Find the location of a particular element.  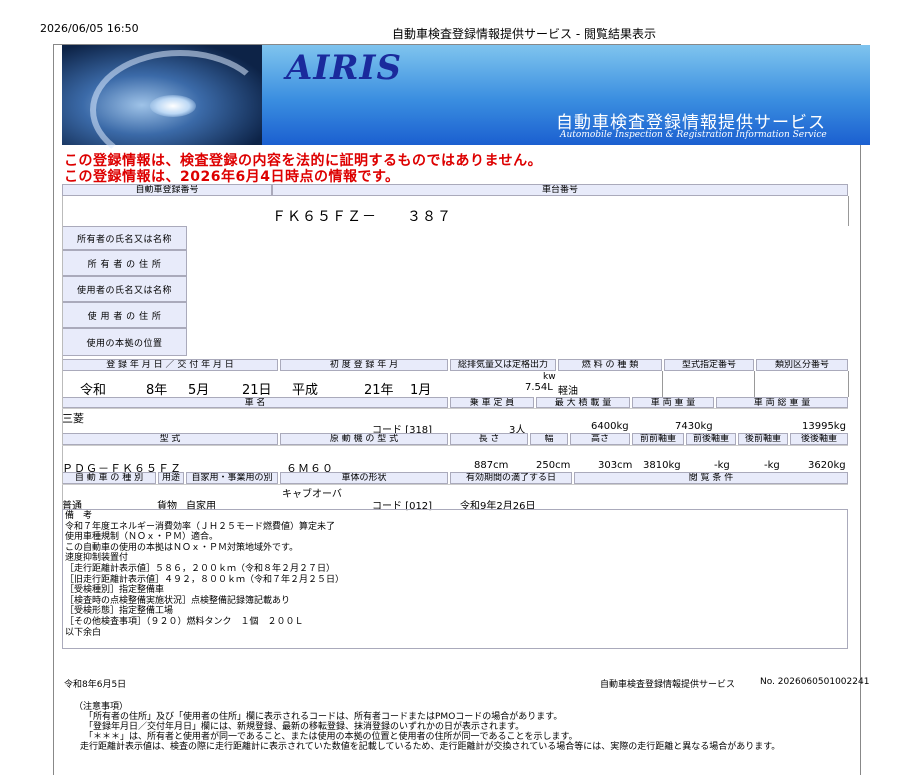

shape-value: キャブオーバ is located at coordinates (312, 494).